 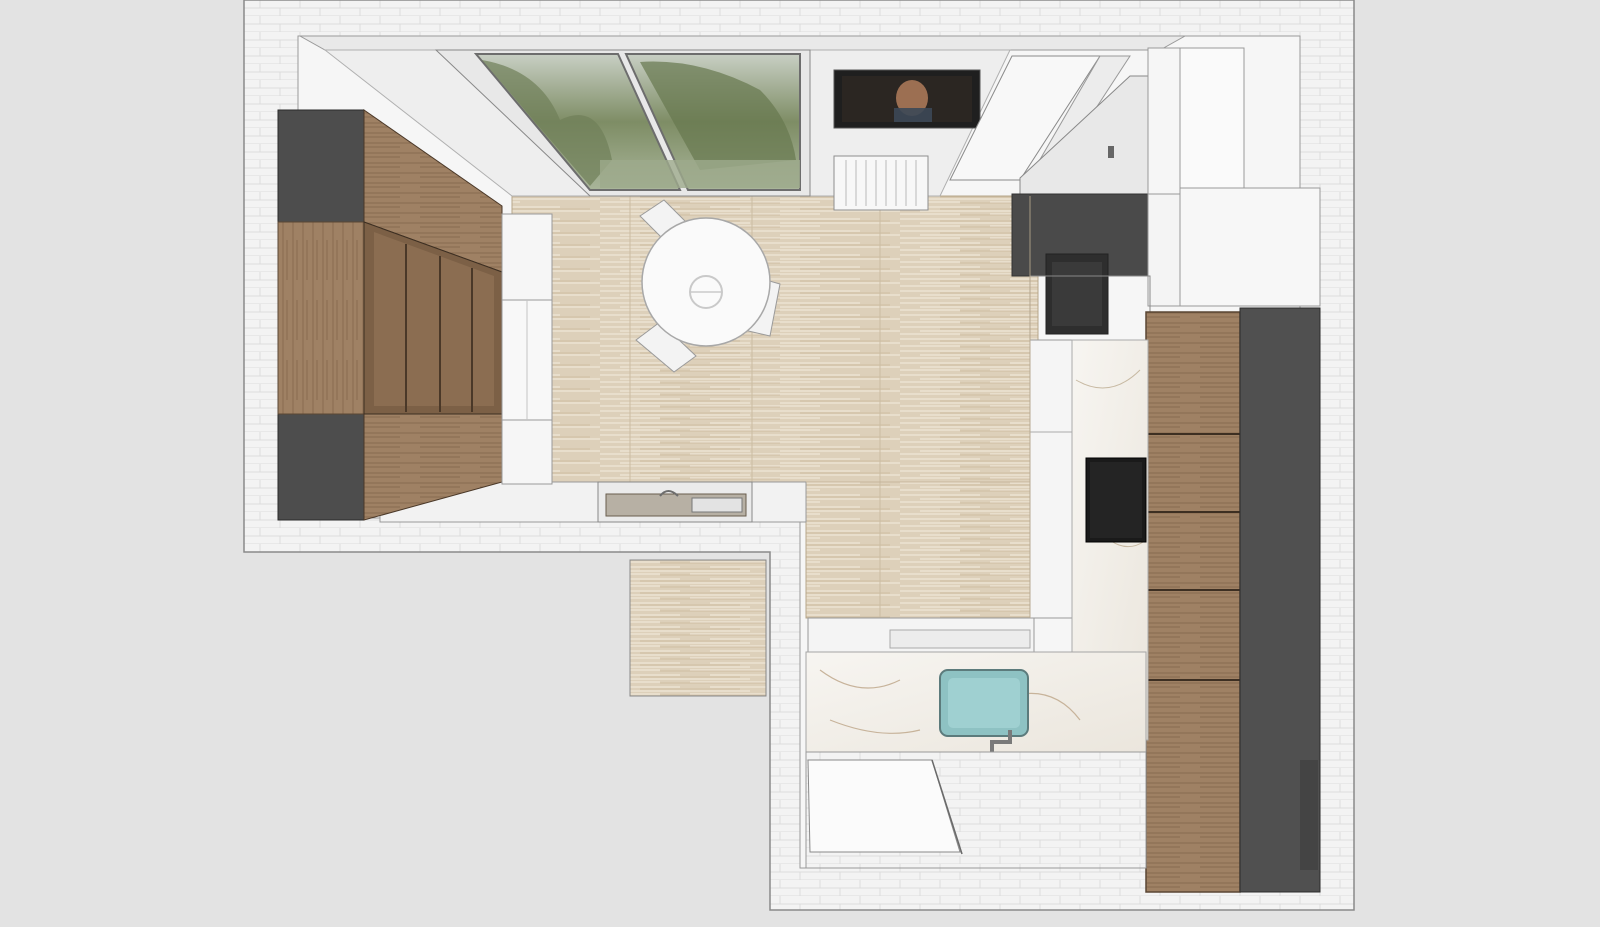 What do you see at coordinates (1116, 500) in the screenshot?
I see `cooktop-icon` at bounding box center [1116, 500].